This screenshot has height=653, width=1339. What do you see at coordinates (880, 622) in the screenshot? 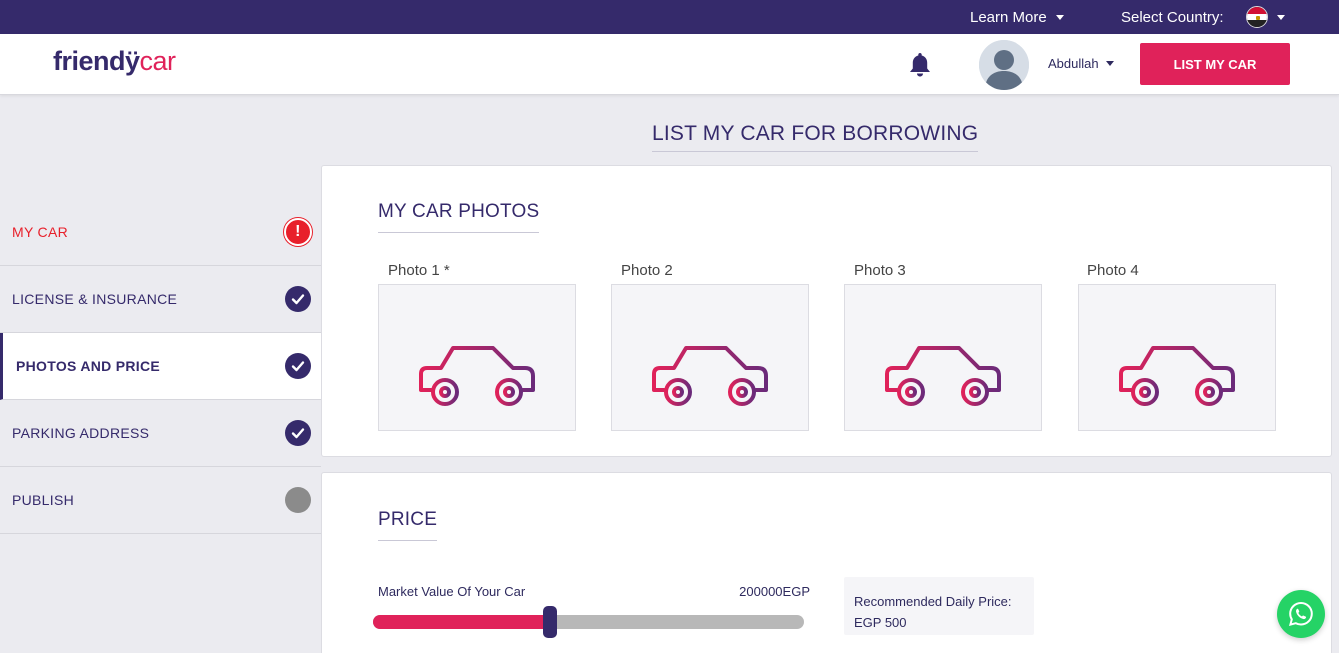
I see `recommended-price-value: EGP 500` at bounding box center [880, 622].